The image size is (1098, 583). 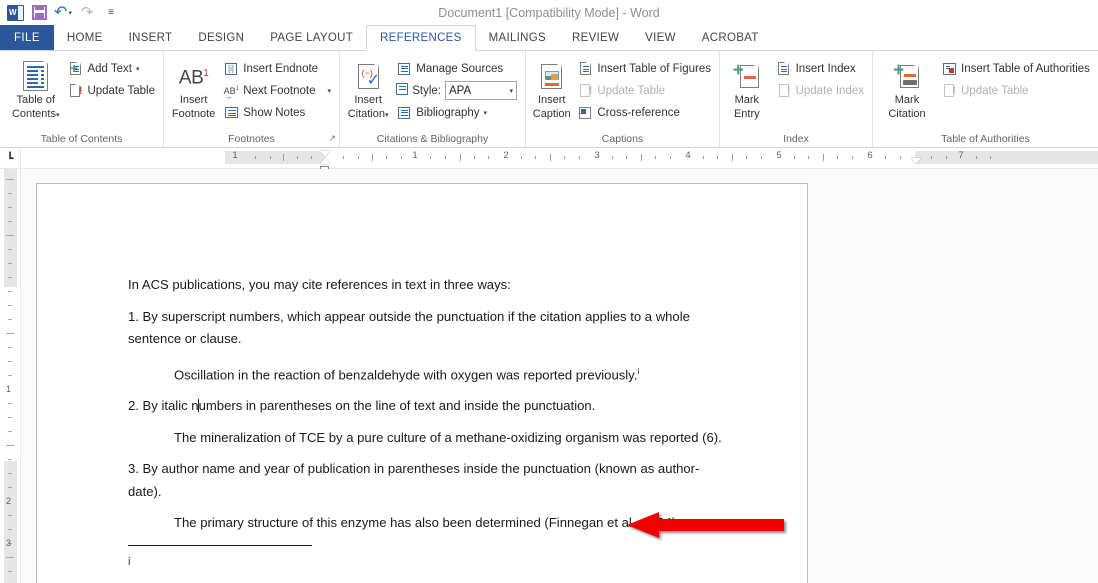 I want to click on insert-index-icon, so click(x=784, y=69).